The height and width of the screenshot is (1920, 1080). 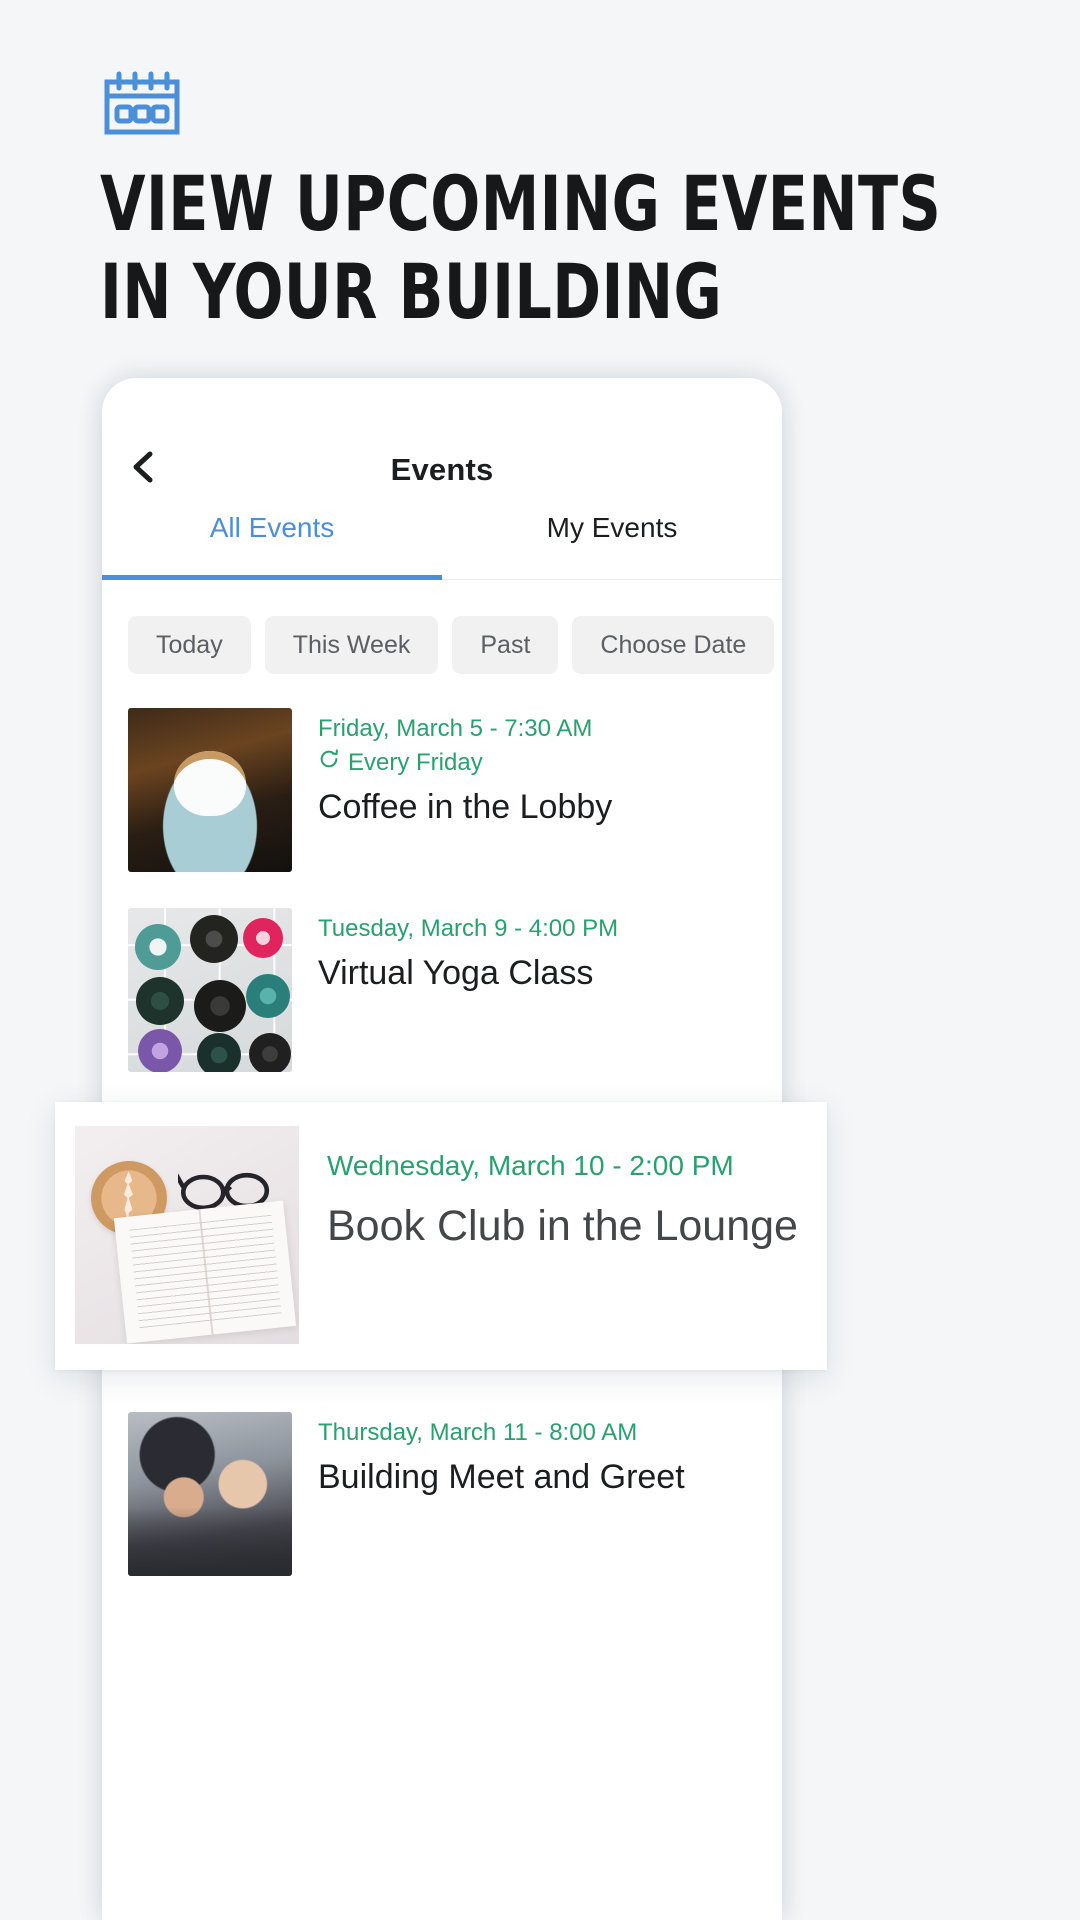 What do you see at coordinates (210, 790) in the screenshot?
I see `event-thumbnail-coffee` at bounding box center [210, 790].